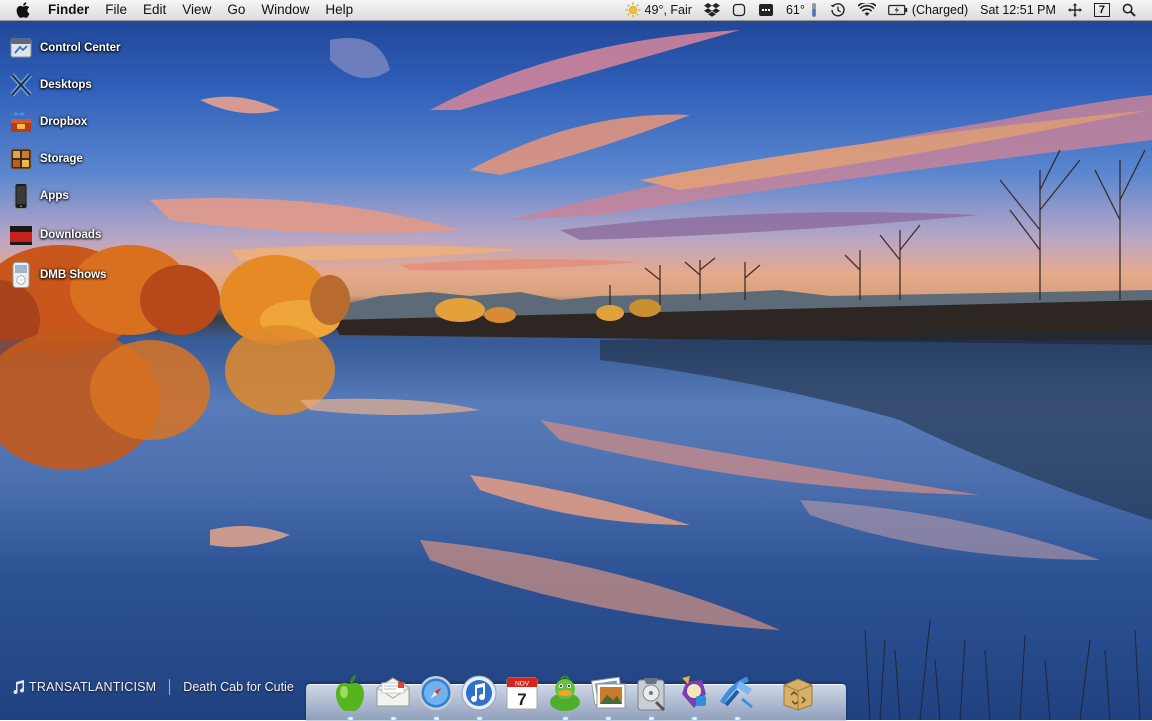  What do you see at coordinates (897, 10) in the screenshot?
I see `battery-icon` at bounding box center [897, 10].